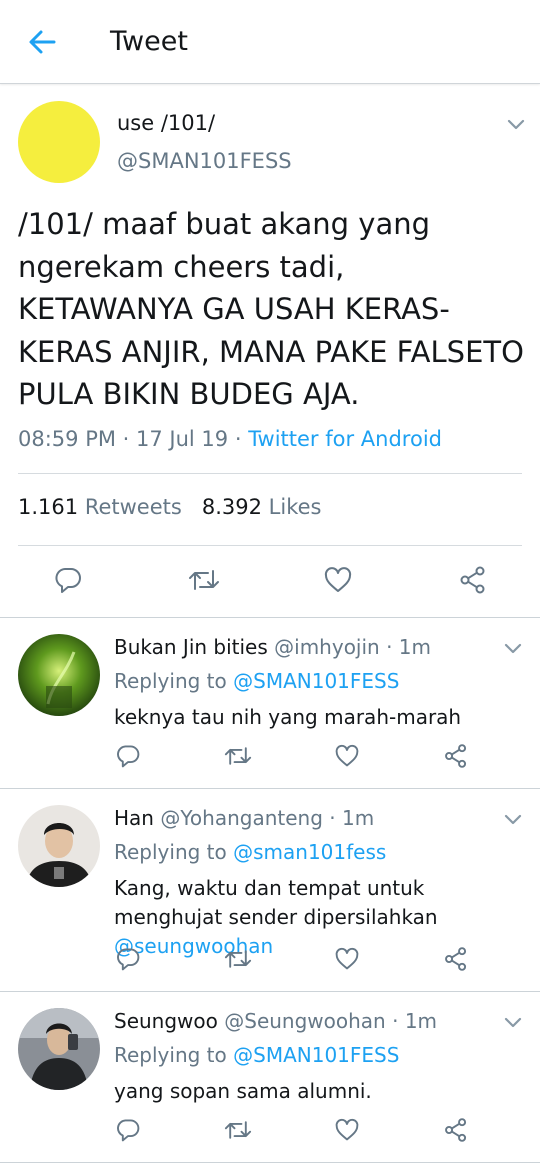 The width and height of the screenshot is (540, 1165). Describe the element at coordinates (327, 647) in the screenshot. I see `reply-author-handle: @imhyojin` at that location.